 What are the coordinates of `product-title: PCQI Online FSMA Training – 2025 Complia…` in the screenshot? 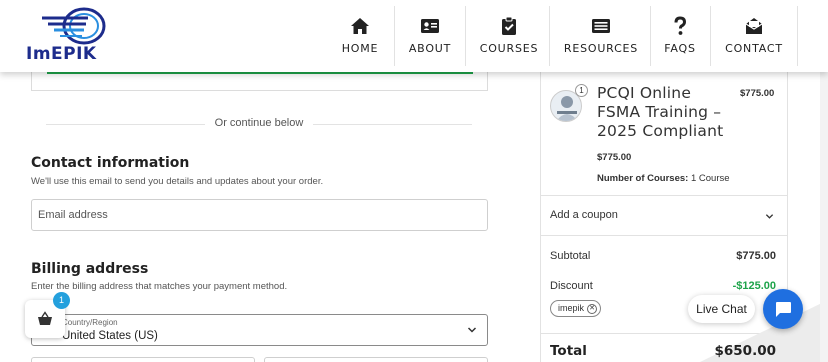 It's located at (660, 112).